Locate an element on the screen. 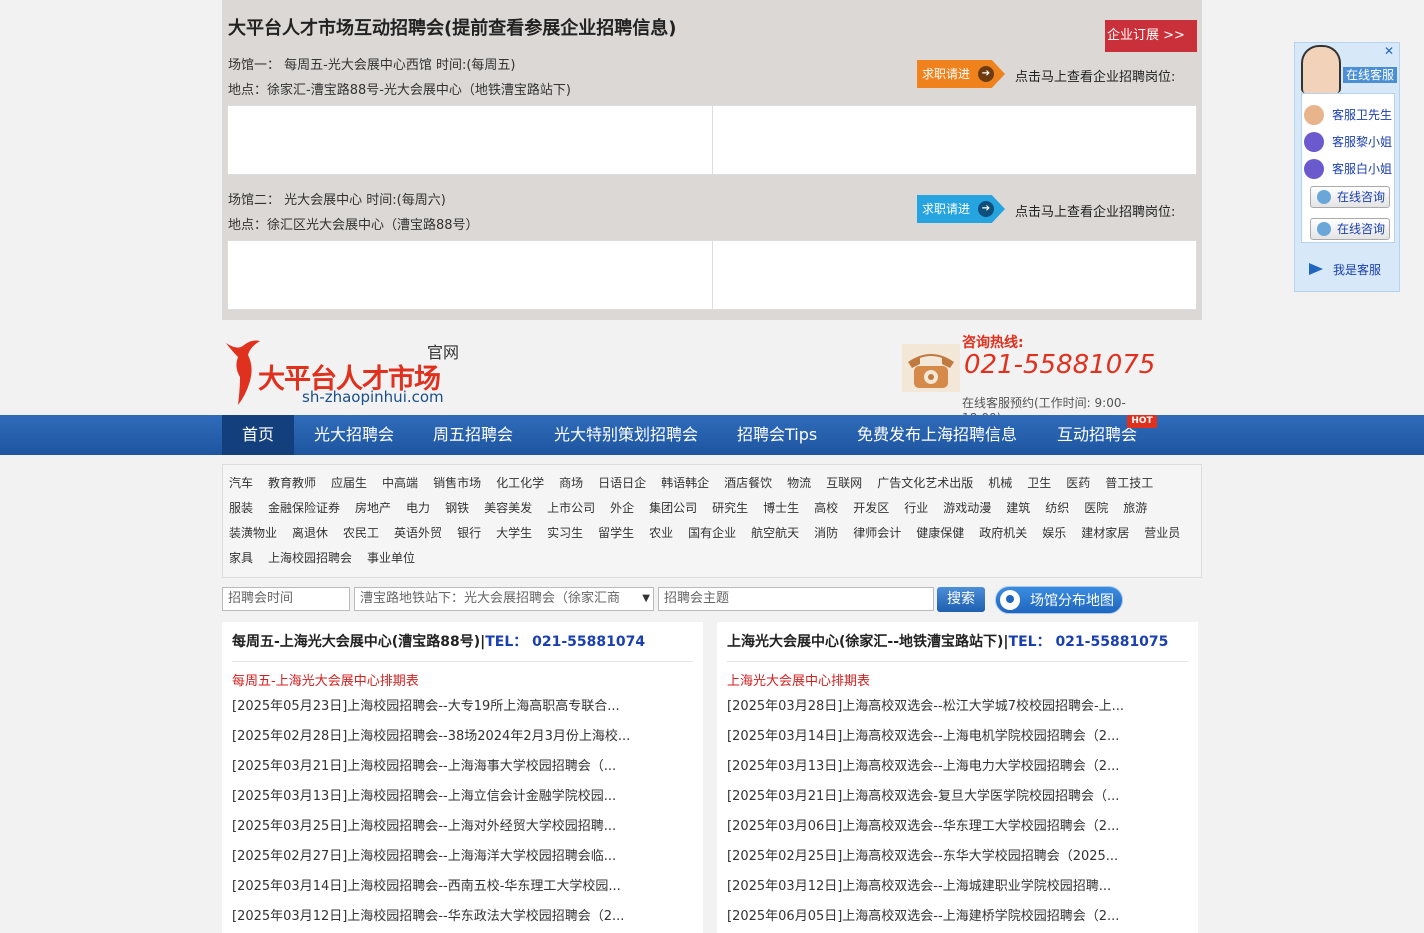  category-link: 研究生 is located at coordinates (730, 508).